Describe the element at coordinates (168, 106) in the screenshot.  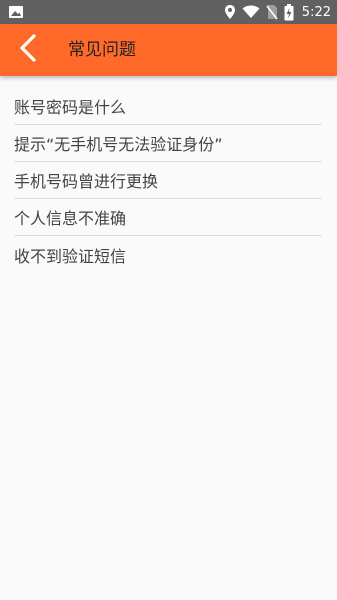
I see `faq-item-account-password: 账号密码是什么` at that location.